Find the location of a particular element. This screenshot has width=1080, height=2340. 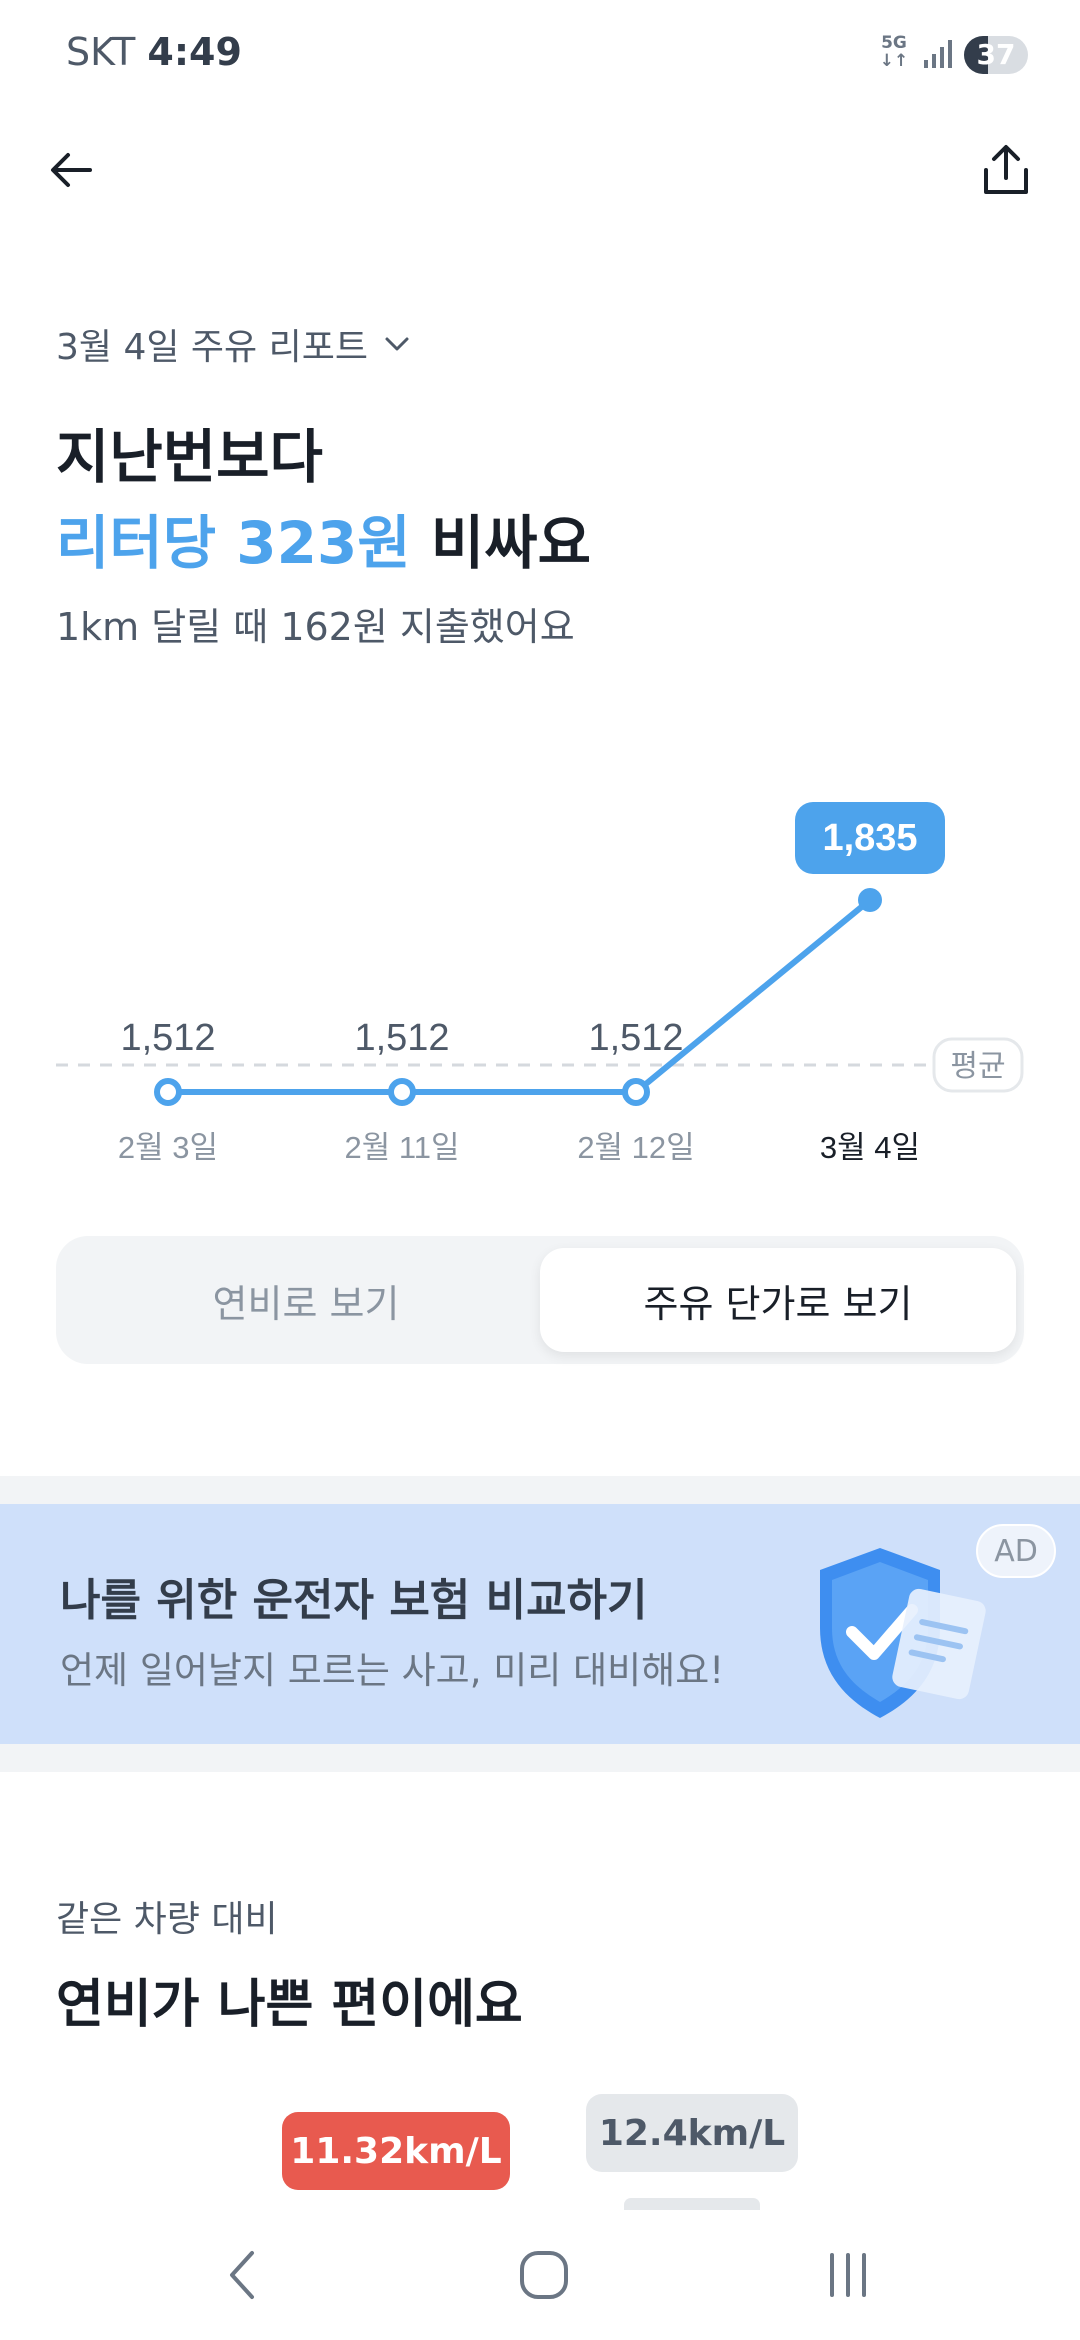

headline-rest: 비싸요 is located at coordinates (500, 543).